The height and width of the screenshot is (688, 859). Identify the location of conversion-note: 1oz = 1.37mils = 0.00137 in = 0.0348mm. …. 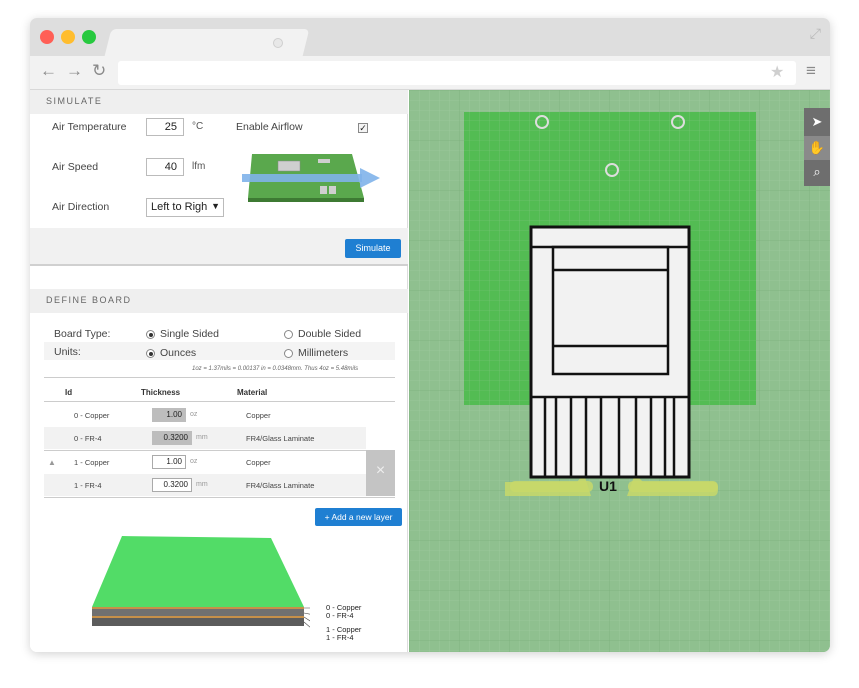
(275, 369).